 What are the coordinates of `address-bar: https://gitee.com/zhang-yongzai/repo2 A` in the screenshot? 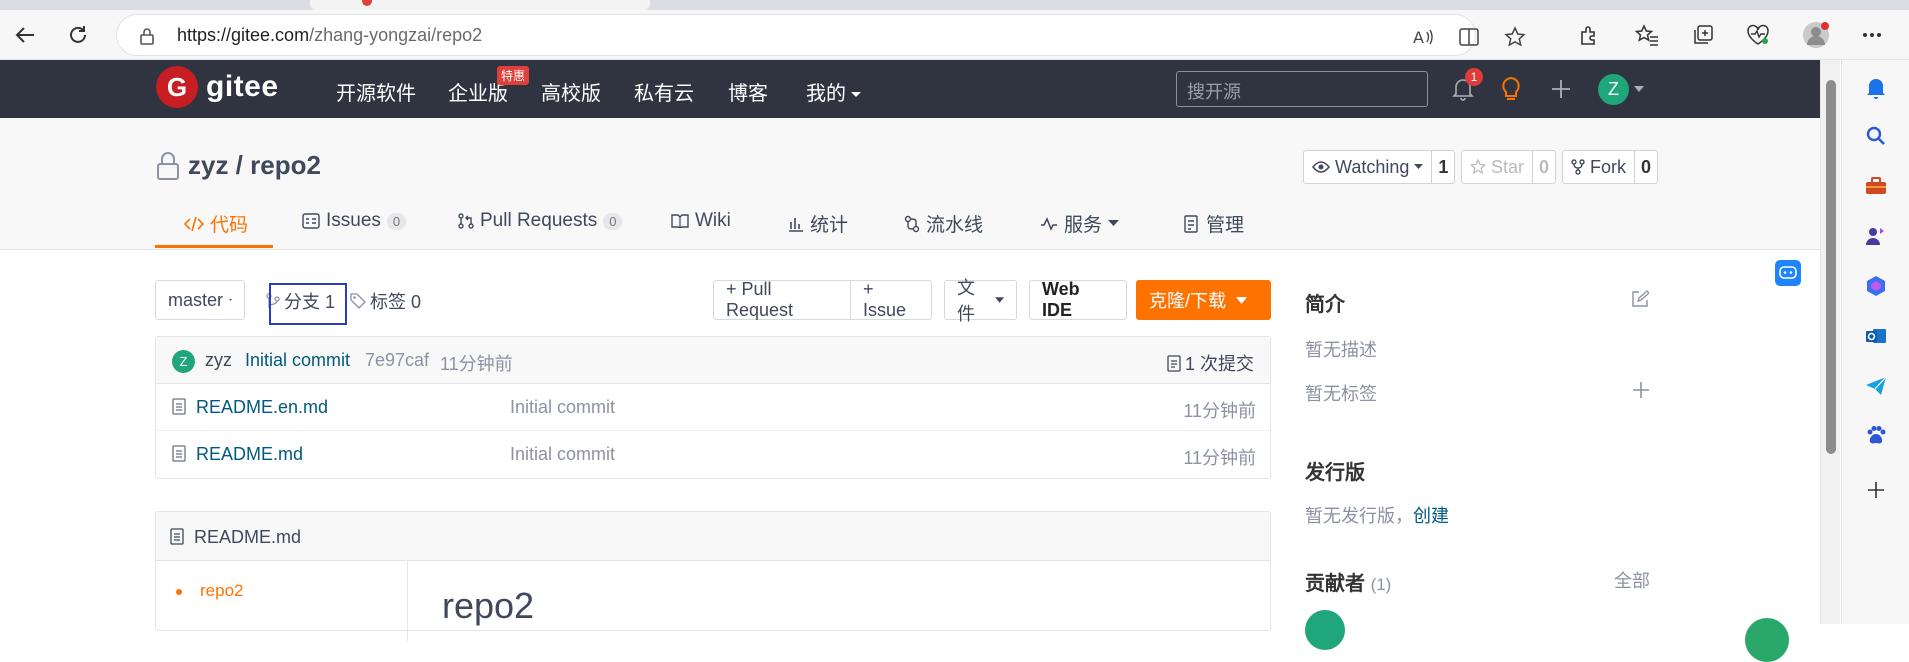 It's located at (821, 35).